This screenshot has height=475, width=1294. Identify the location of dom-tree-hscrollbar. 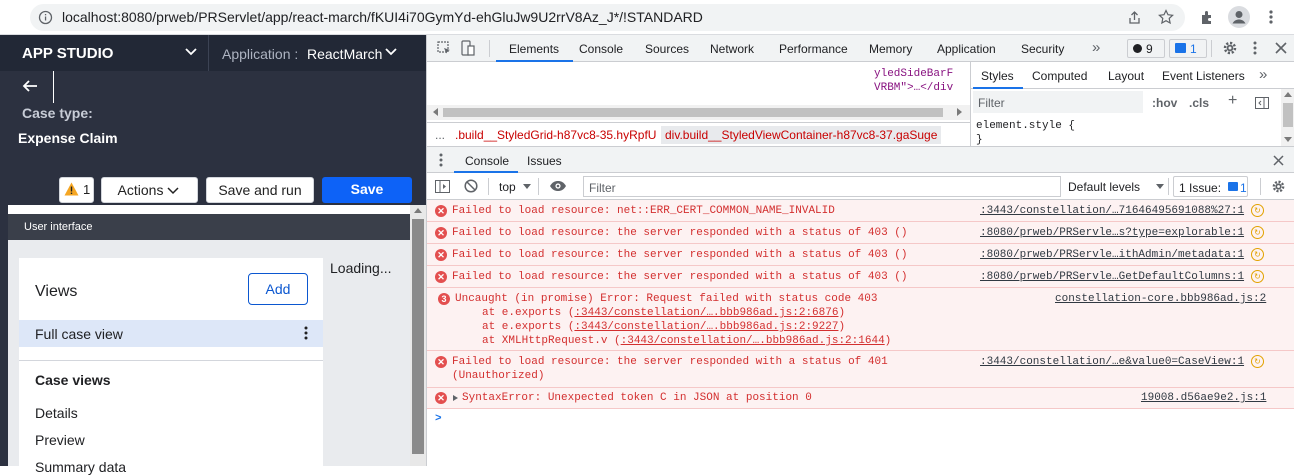
(698, 112).